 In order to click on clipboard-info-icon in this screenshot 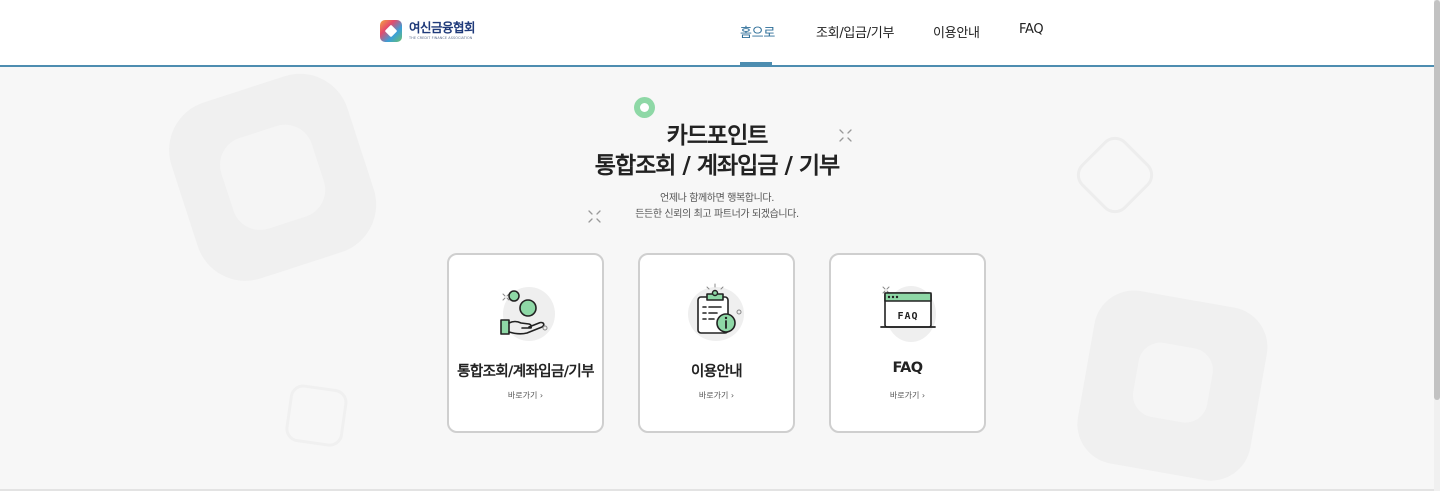, I will do `click(715, 312)`.